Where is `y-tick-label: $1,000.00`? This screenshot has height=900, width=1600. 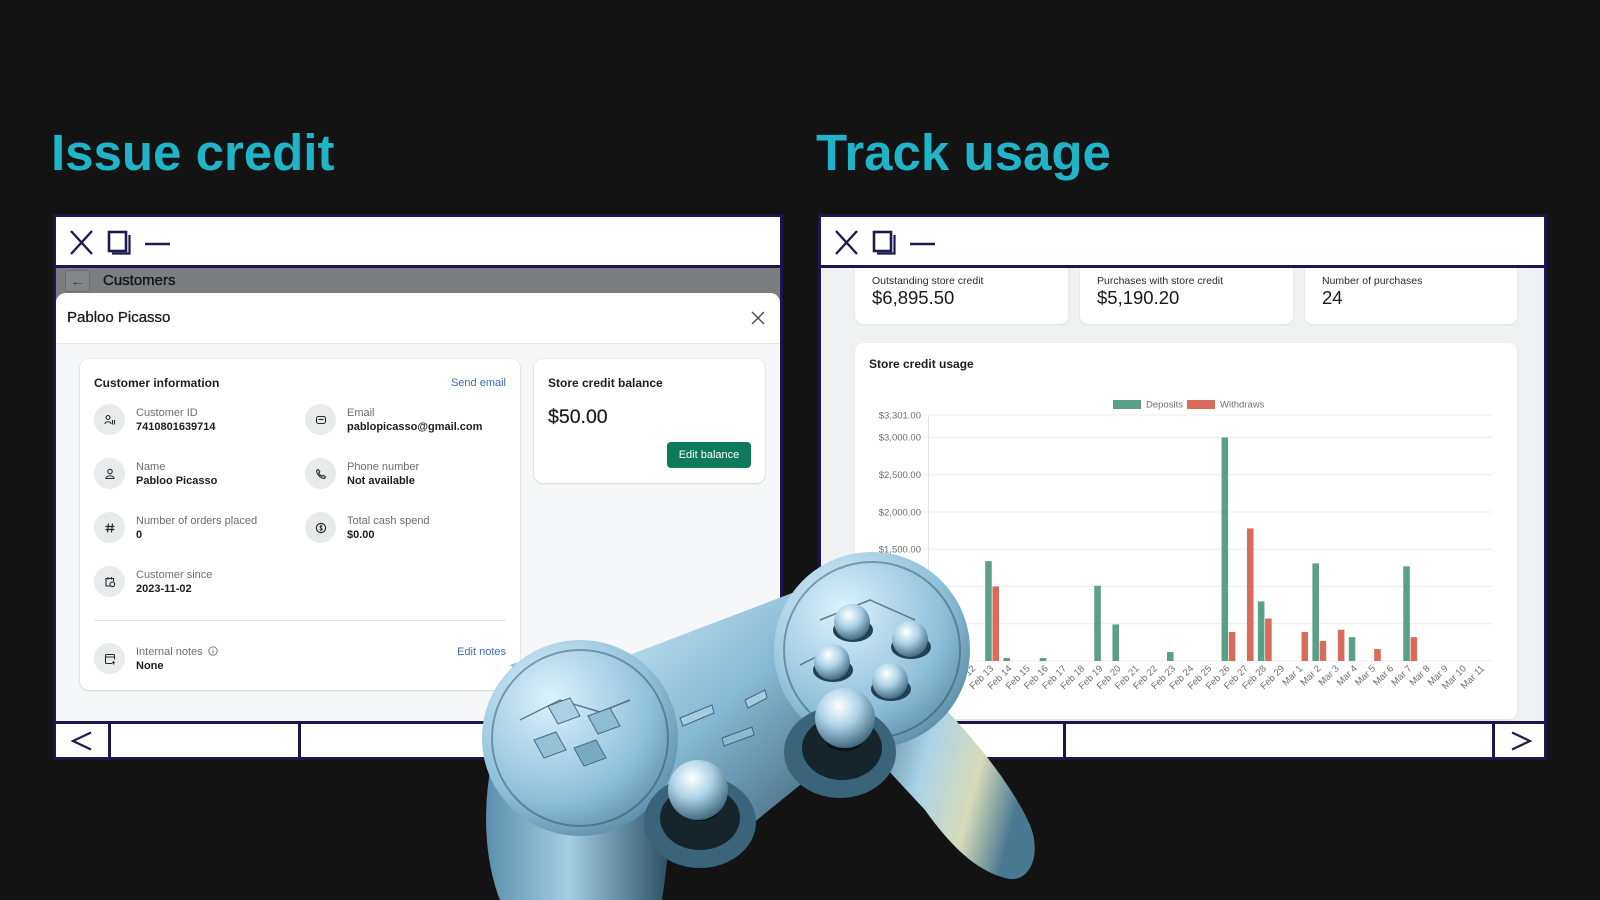 y-tick-label: $1,000.00 is located at coordinates (900, 587).